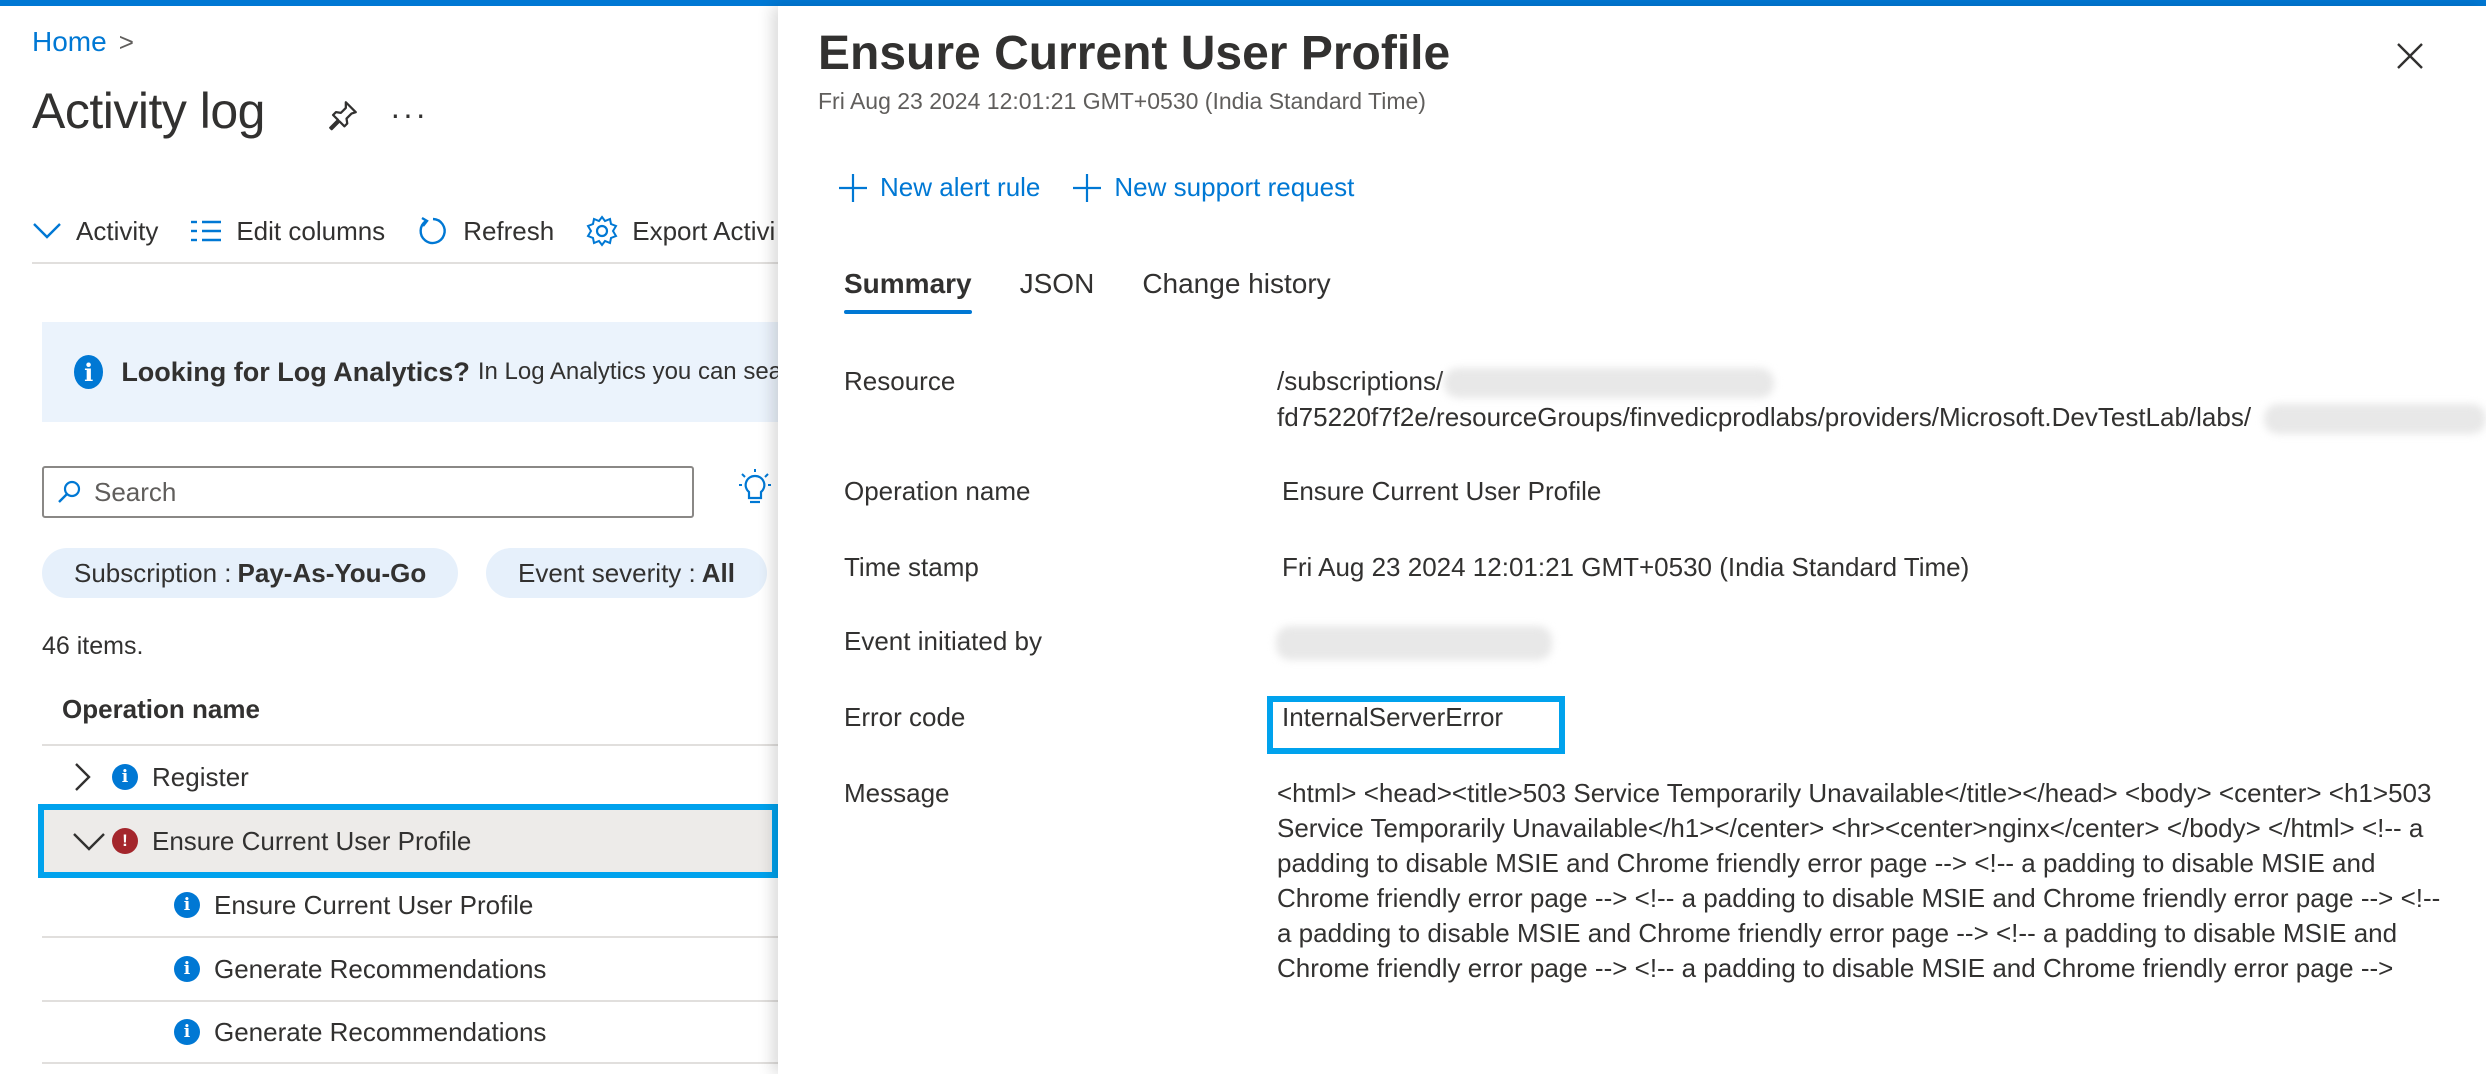  Describe the element at coordinates (432, 230) in the screenshot. I see `refresh-icon` at that location.